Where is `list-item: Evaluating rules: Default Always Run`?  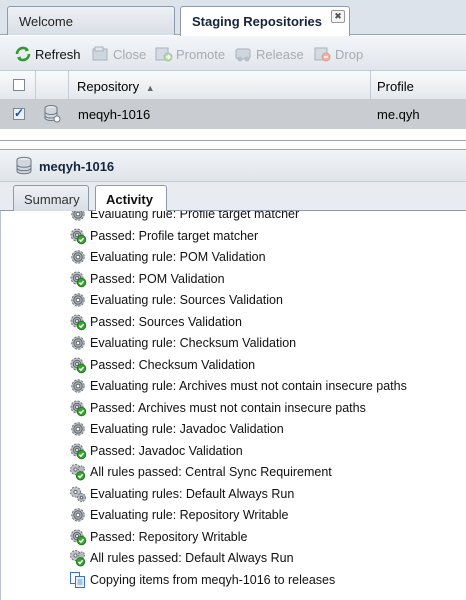
list-item: Evaluating rules: Default Always Run is located at coordinates (181, 494).